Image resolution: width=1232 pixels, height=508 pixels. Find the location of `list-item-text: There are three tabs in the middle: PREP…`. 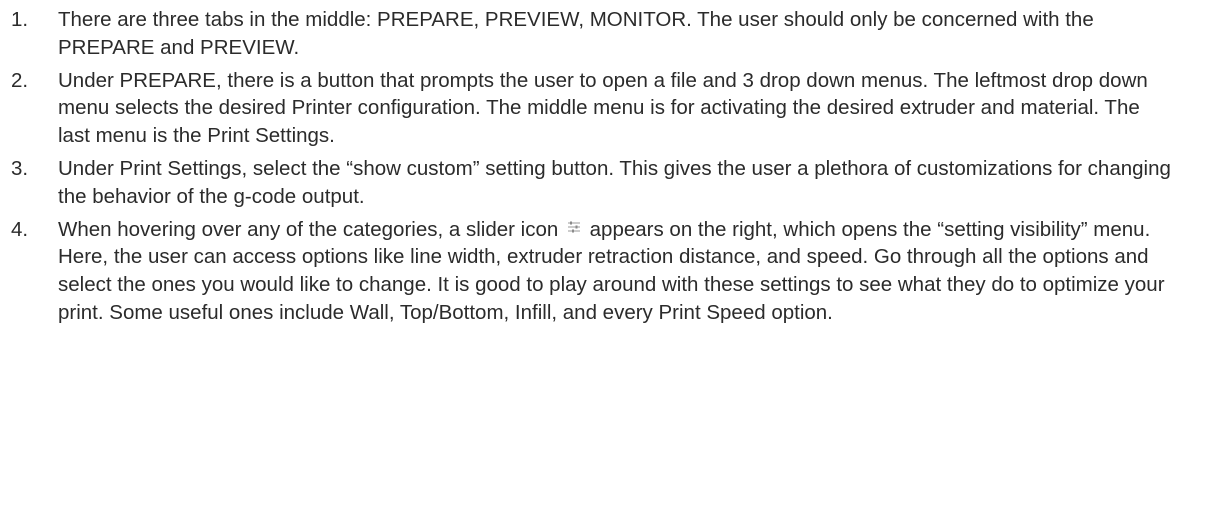

list-item-text: There are three tabs in the middle: PREP… is located at coordinates (576, 33).